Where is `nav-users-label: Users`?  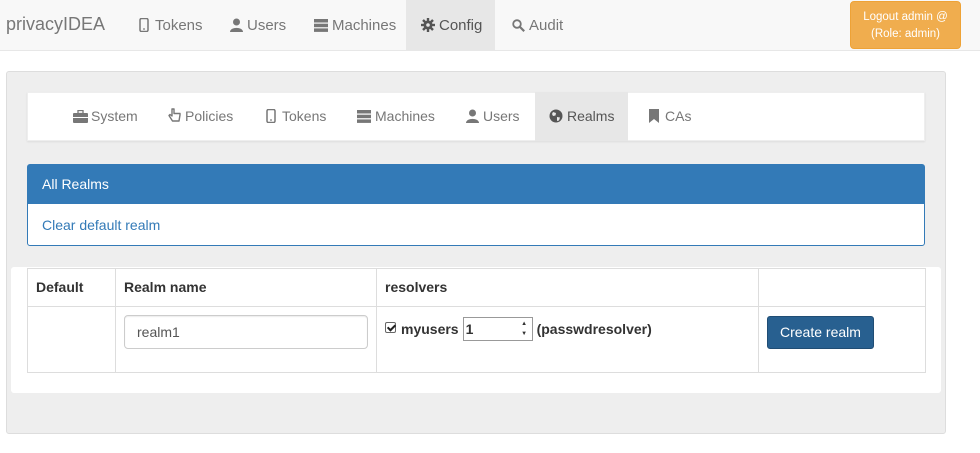 nav-users-label: Users is located at coordinates (267, 25).